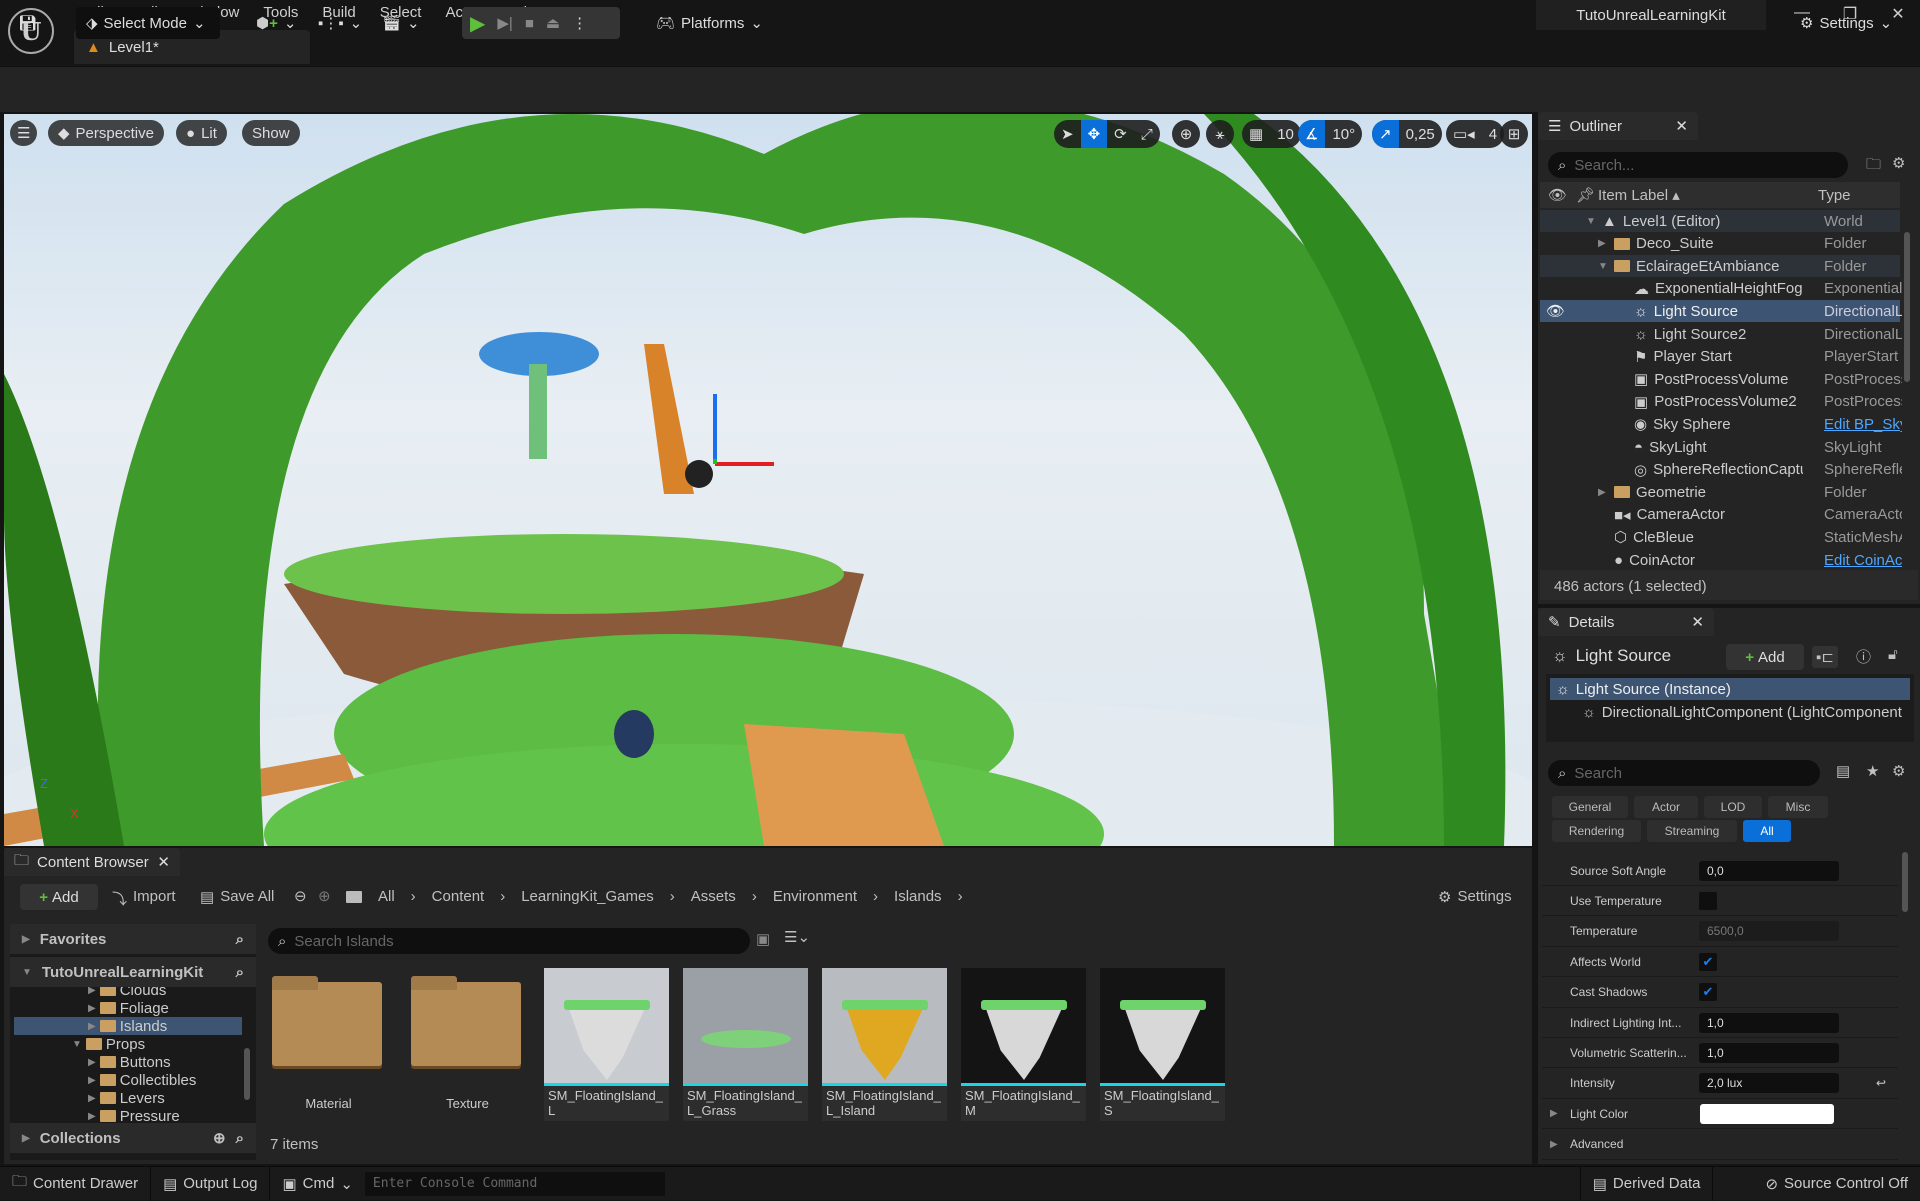 The width and height of the screenshot is (1920, 1201). I want to click on filter-actor: Actor, so click(1666, 807).